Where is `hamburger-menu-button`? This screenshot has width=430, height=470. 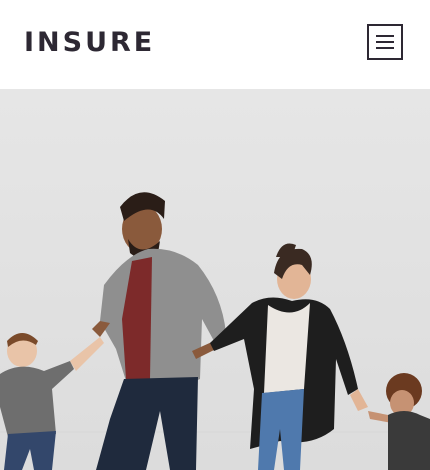 hamburger-menu-button is located at coordinates (385, 42).